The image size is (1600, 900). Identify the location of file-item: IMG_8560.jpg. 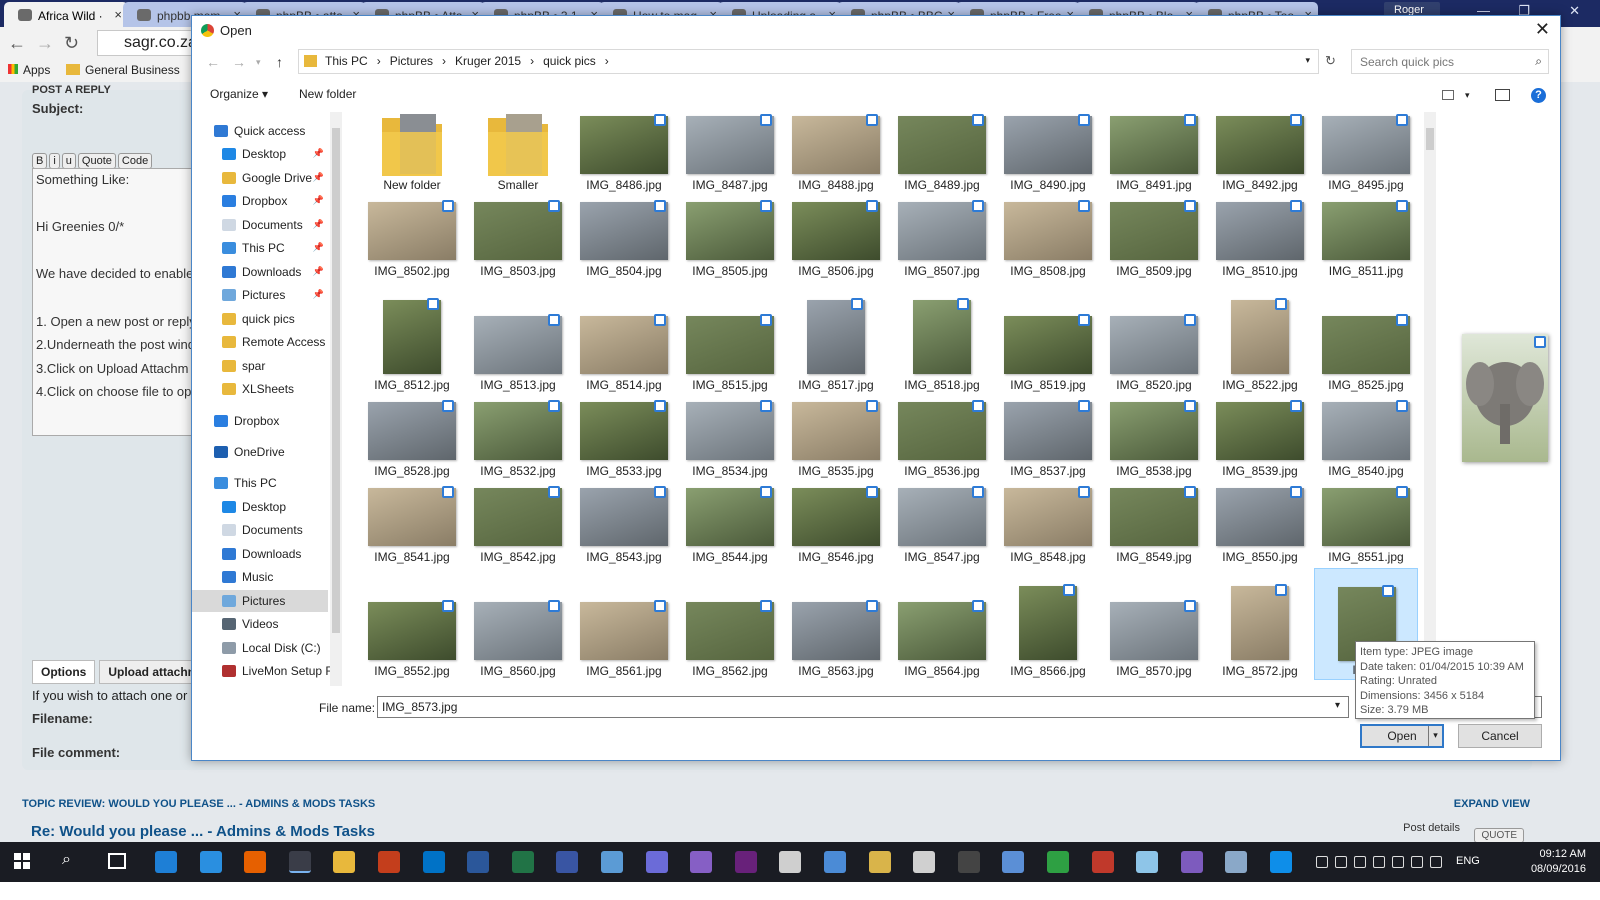
(518, 624).